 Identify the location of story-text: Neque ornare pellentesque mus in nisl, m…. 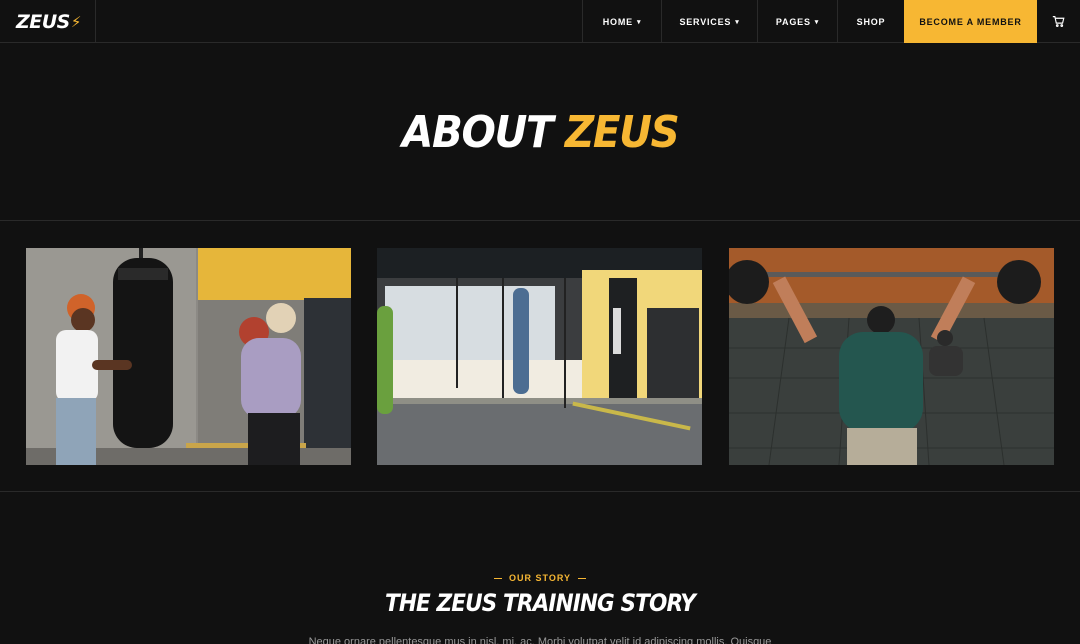
(540, 640).